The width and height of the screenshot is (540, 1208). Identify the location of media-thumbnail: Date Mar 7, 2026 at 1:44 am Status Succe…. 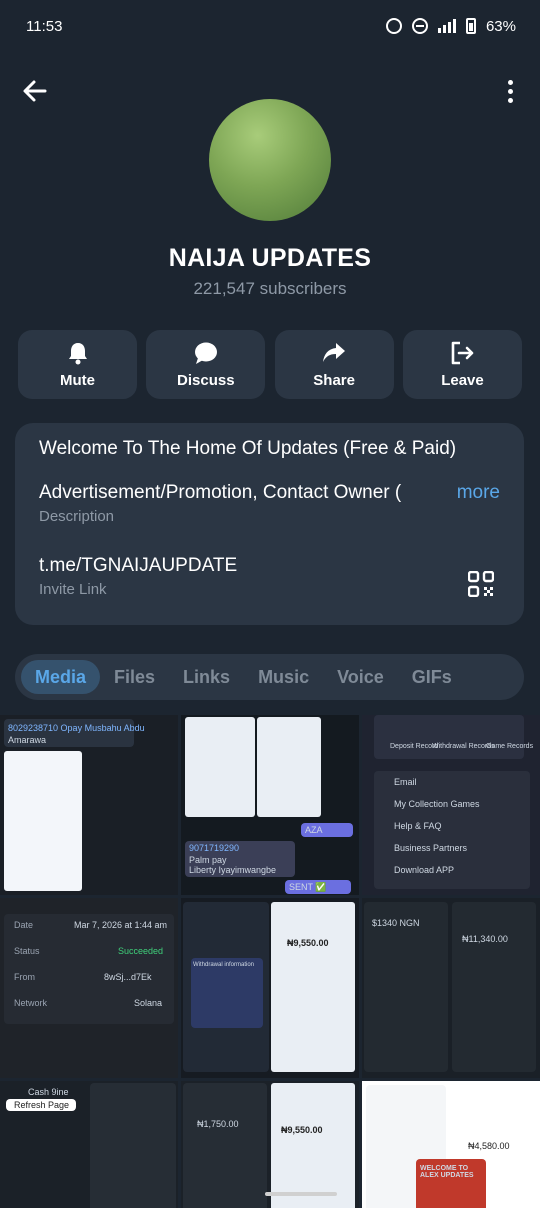
(89, 988).